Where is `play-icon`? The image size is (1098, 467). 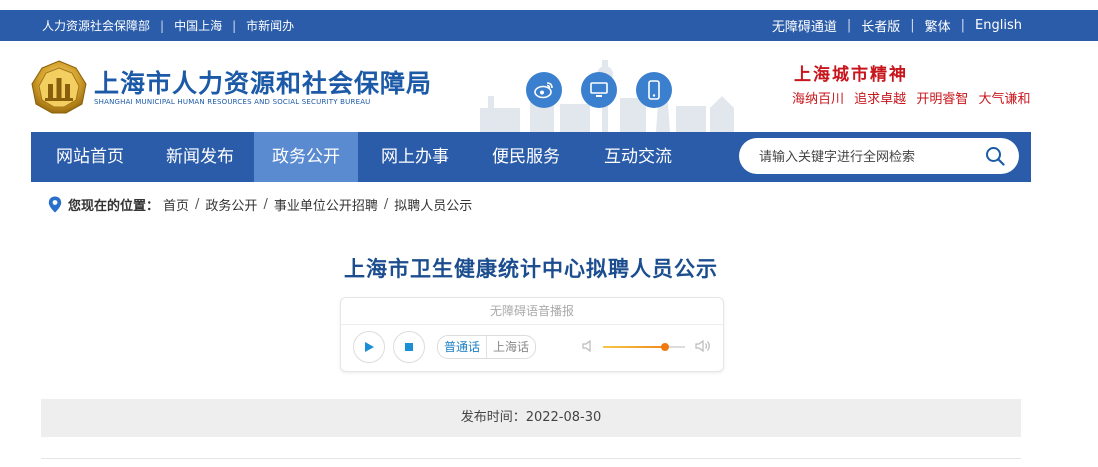 play-icon is located at coordinates (369, 347).